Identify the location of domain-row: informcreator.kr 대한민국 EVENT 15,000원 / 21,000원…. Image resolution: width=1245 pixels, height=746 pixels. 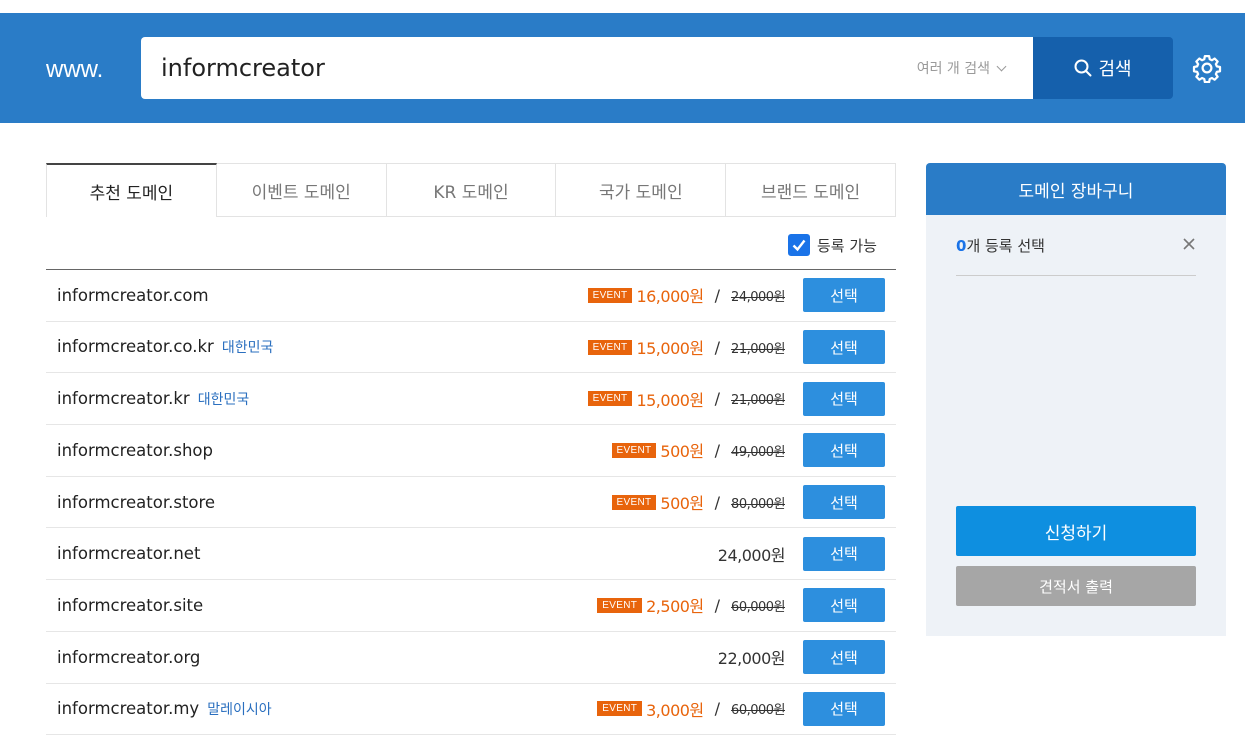
(471, 399).